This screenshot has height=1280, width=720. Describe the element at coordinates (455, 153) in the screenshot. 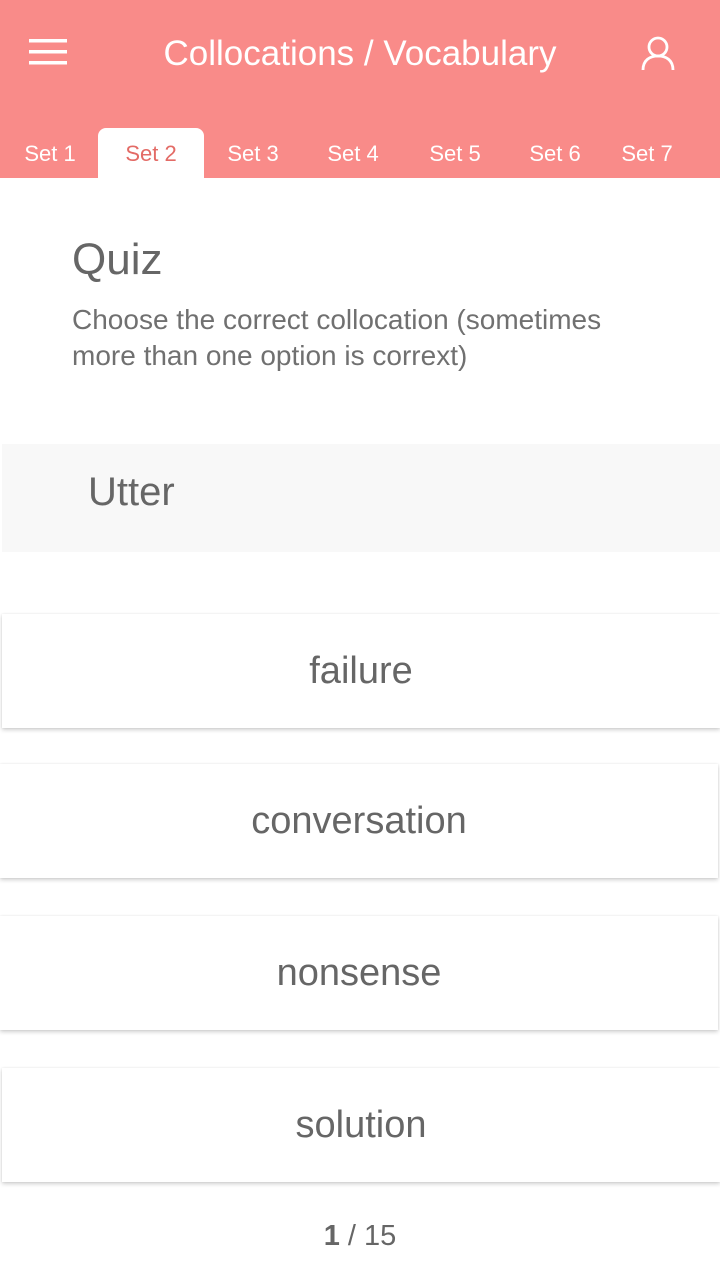

I see `tab-set-5: Set 5` at that location.